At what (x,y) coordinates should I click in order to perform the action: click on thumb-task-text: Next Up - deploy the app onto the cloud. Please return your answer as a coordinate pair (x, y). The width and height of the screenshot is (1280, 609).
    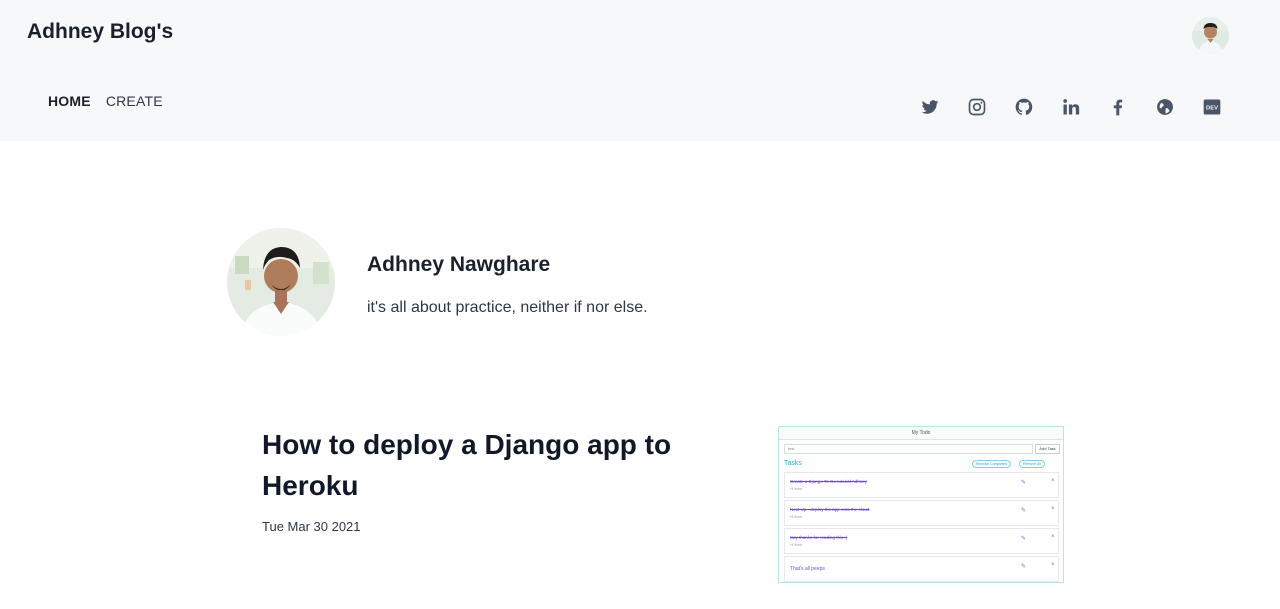
    Looking at the image, I should click on (830, 509).